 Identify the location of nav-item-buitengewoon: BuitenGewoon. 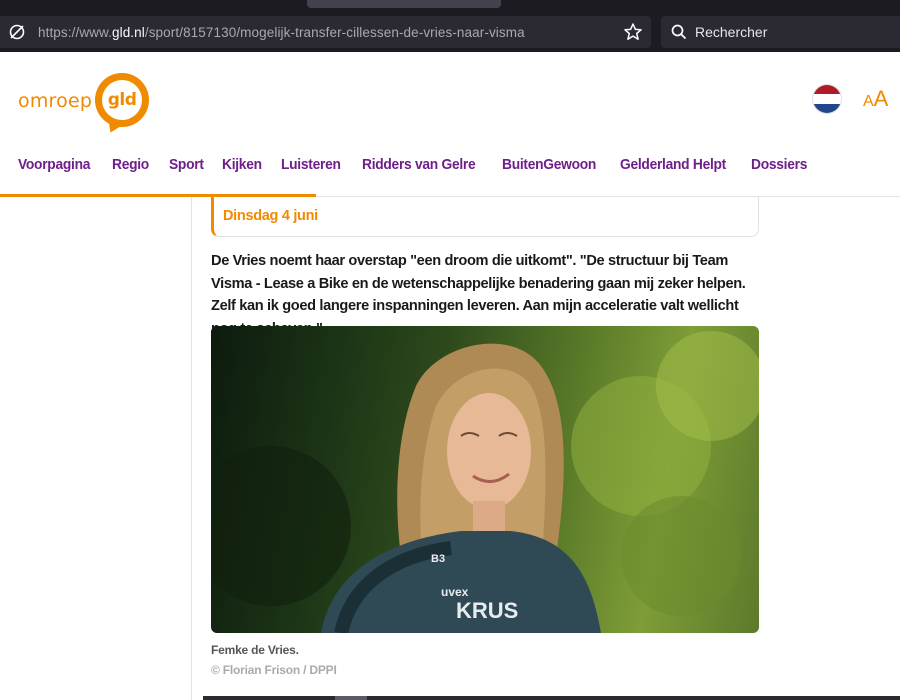
(549, 164).